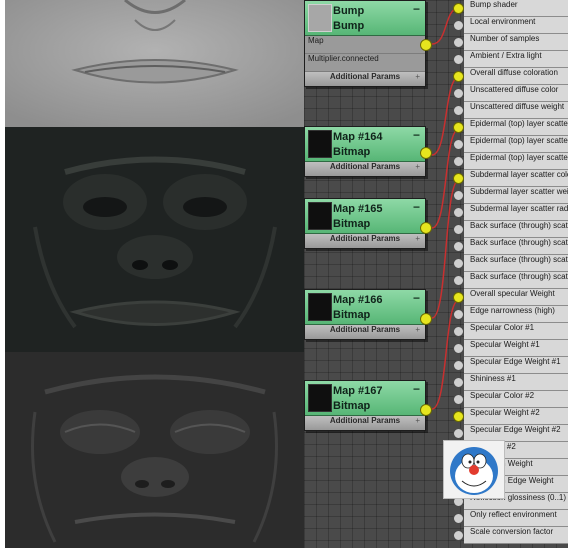  I want to click on param-row: Local environment, so click(510, 25).